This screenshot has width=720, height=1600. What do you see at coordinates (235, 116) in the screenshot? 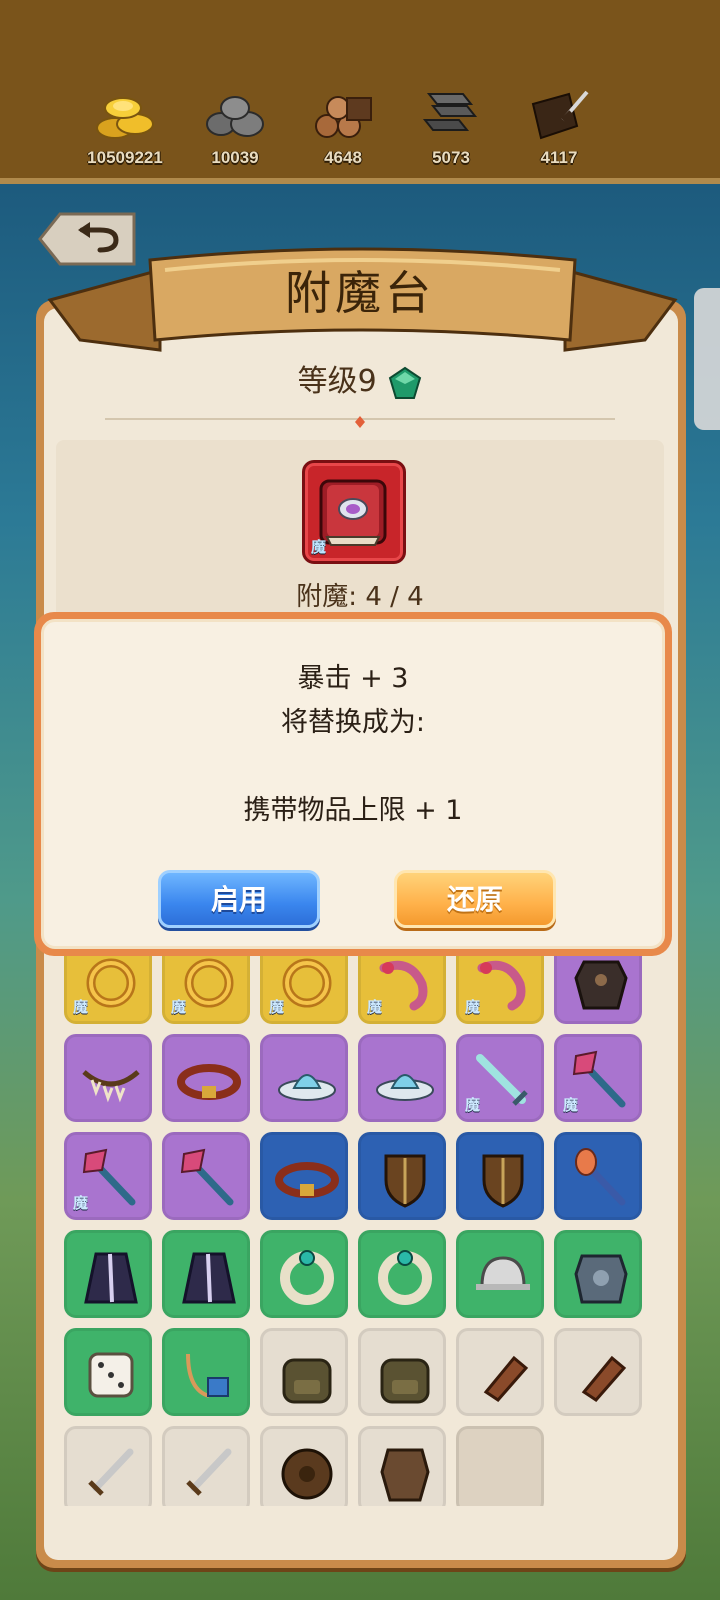
I see `stone-icon` at bounding box center [235, 116].